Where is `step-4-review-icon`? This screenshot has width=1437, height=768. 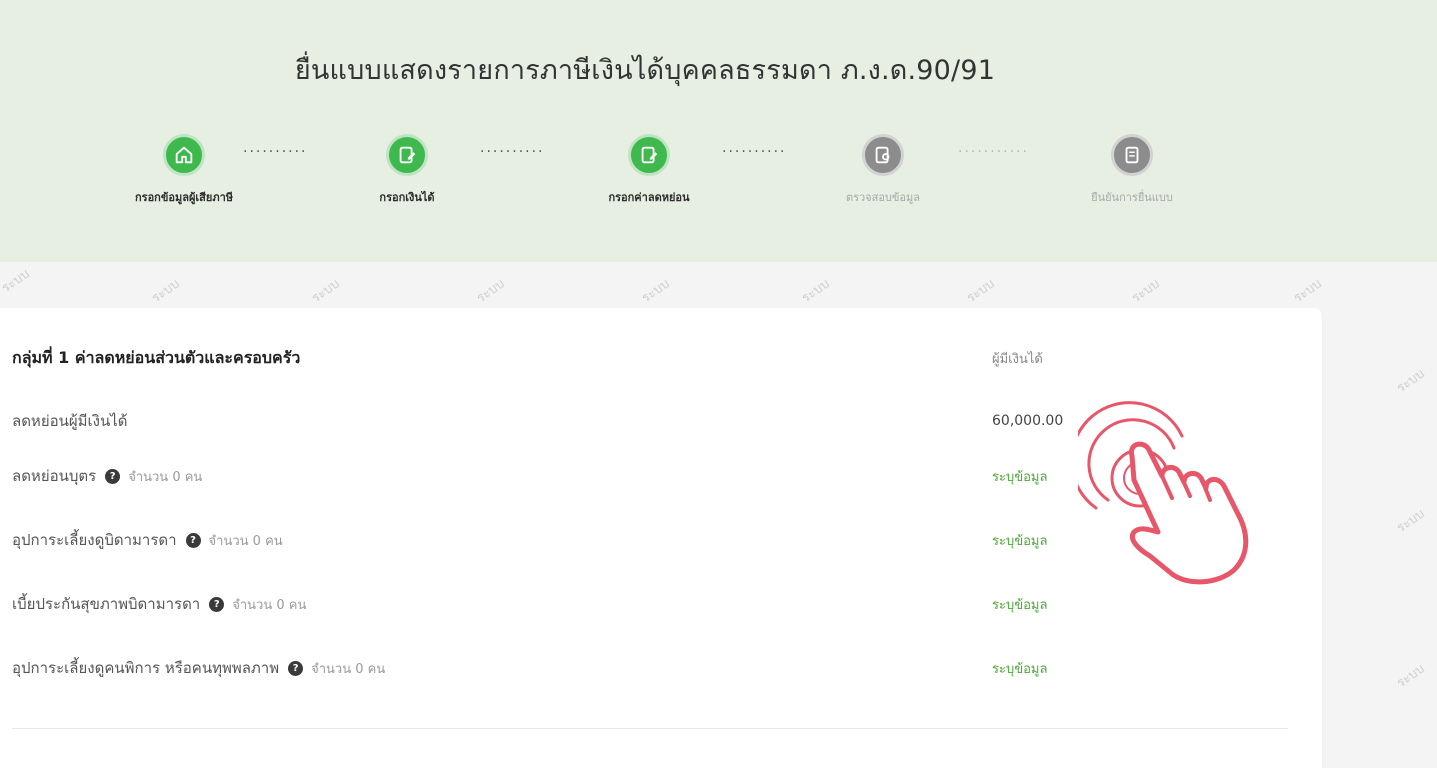 step-4-review-icon is located at coordinates (883, 155).